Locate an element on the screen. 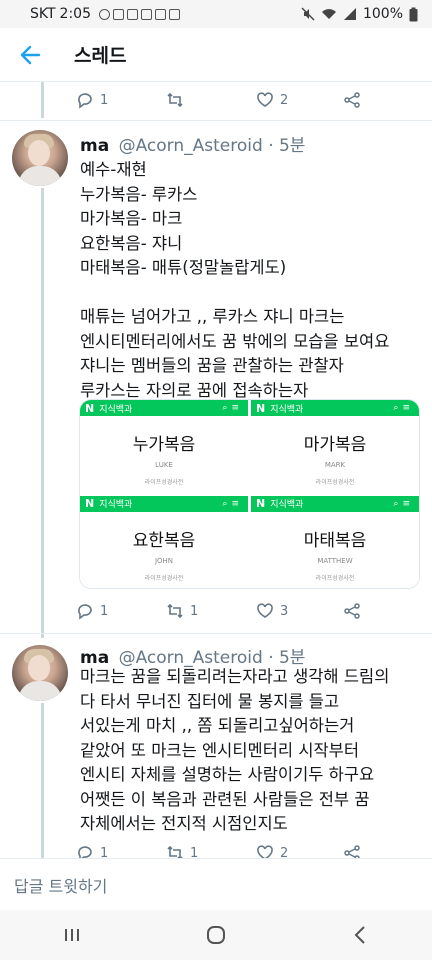  entry-title: 누가복음 is located at coordinates (164, 445).